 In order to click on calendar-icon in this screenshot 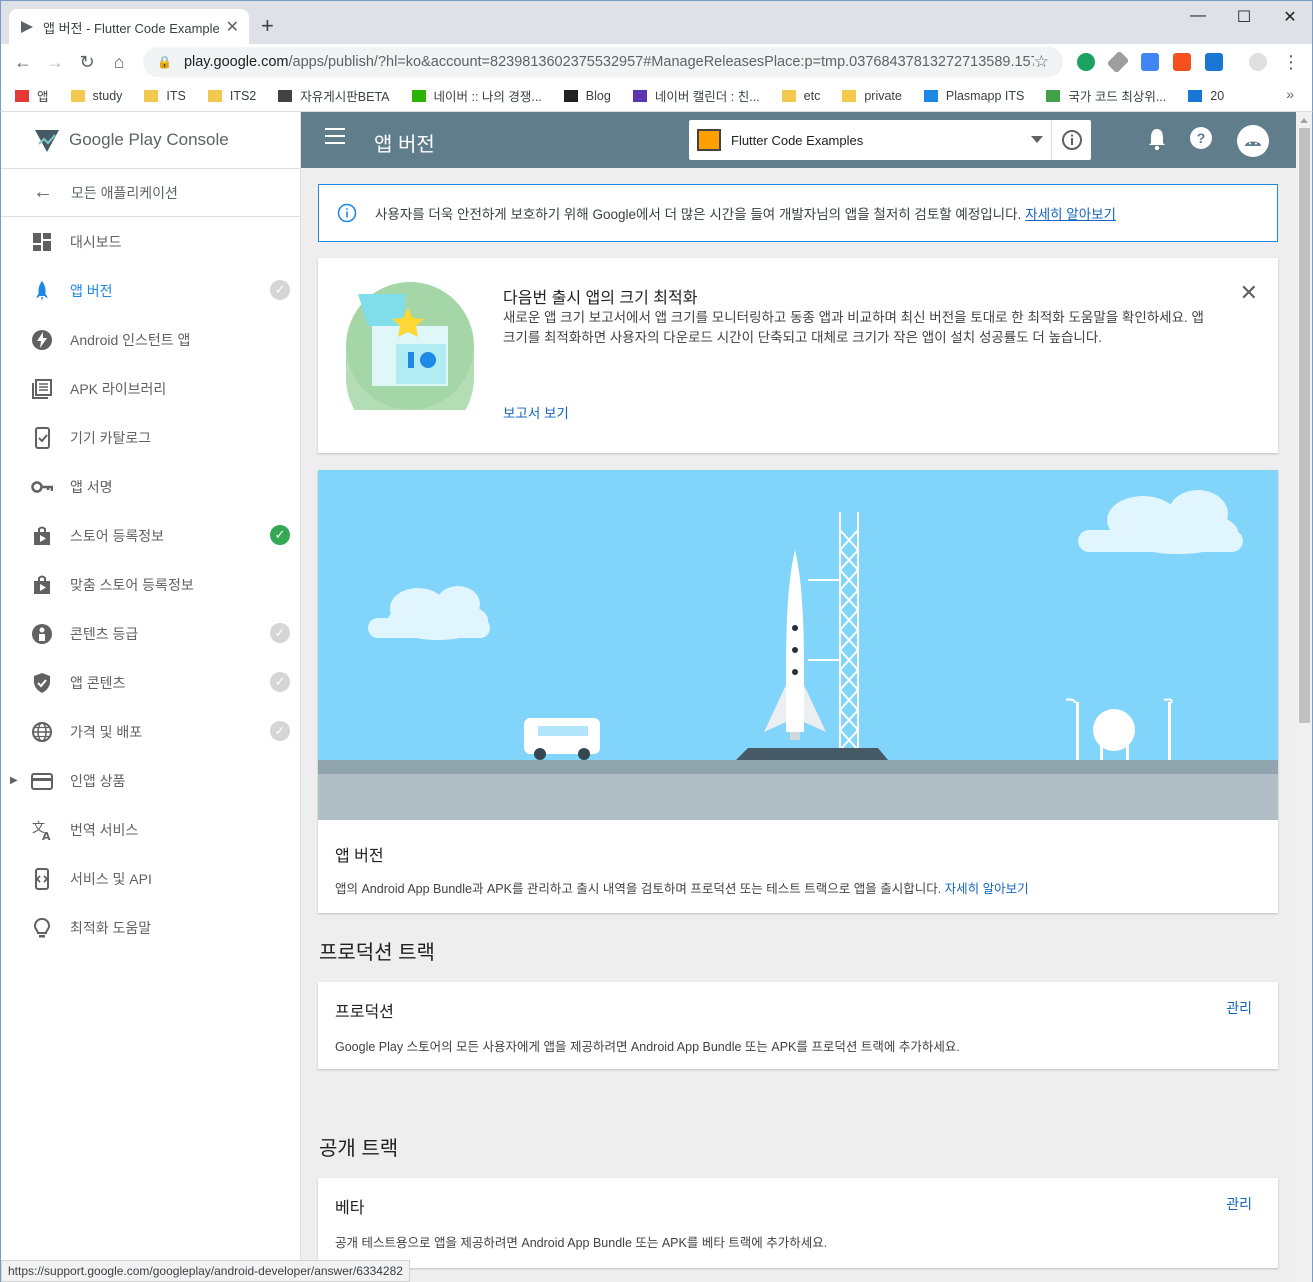, I will do `click(639, 95)`.